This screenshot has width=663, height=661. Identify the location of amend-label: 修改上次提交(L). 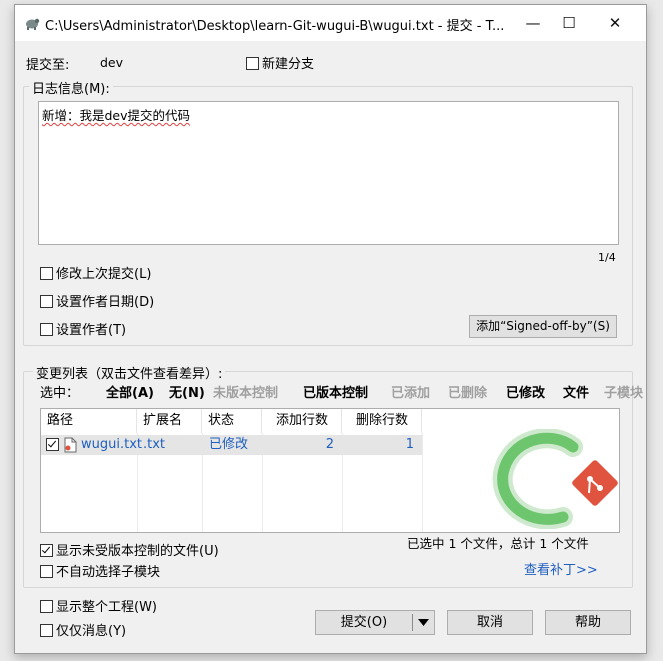
(104, 274).